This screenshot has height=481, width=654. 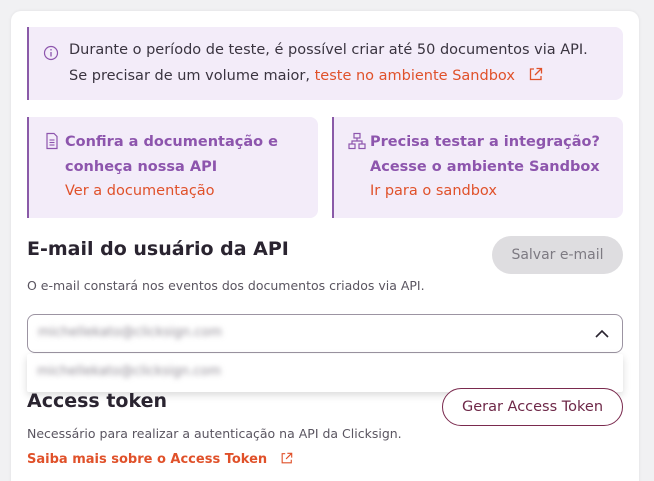 What do you see at coordinates (129, 371) in the screenshot?
I see `email-option: michellekato@clicksign.com` at bounding box center [129, 371].